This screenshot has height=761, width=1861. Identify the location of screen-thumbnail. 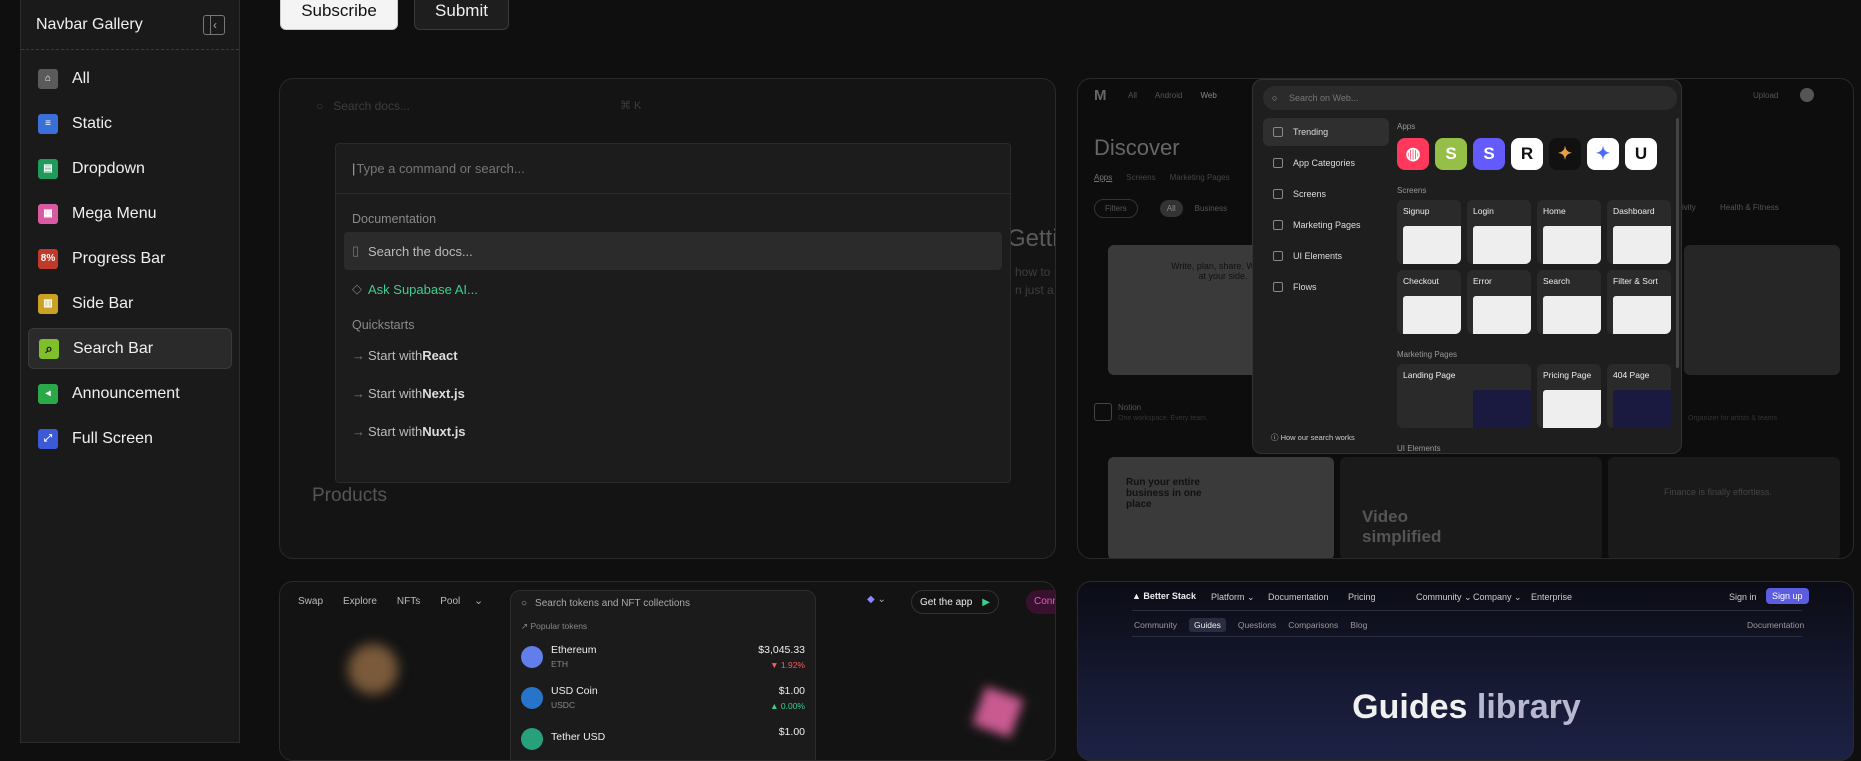
(1642, 245).